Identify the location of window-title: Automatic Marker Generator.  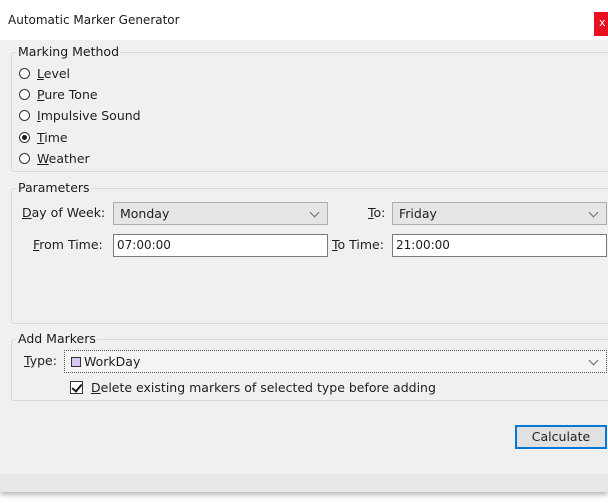
(94, 20).